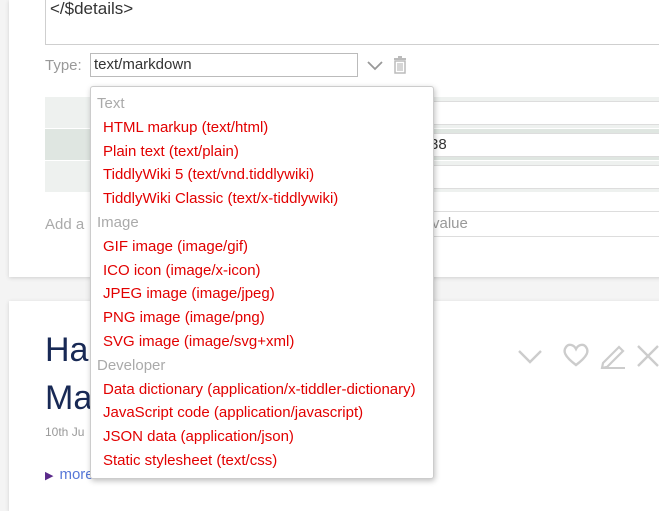  What do you see at coordinates (65, 224) in the screenshot?
I see `add-field-label: Add a` at bounding box center [65, 224].